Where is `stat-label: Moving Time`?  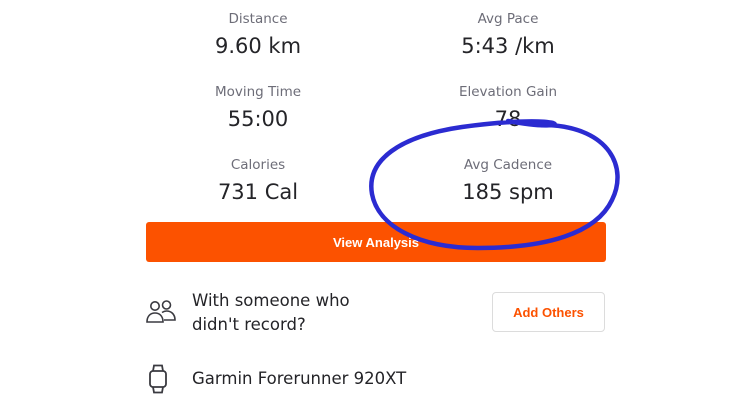 stat-label: Moving Time is located at coordinates (258, 92).